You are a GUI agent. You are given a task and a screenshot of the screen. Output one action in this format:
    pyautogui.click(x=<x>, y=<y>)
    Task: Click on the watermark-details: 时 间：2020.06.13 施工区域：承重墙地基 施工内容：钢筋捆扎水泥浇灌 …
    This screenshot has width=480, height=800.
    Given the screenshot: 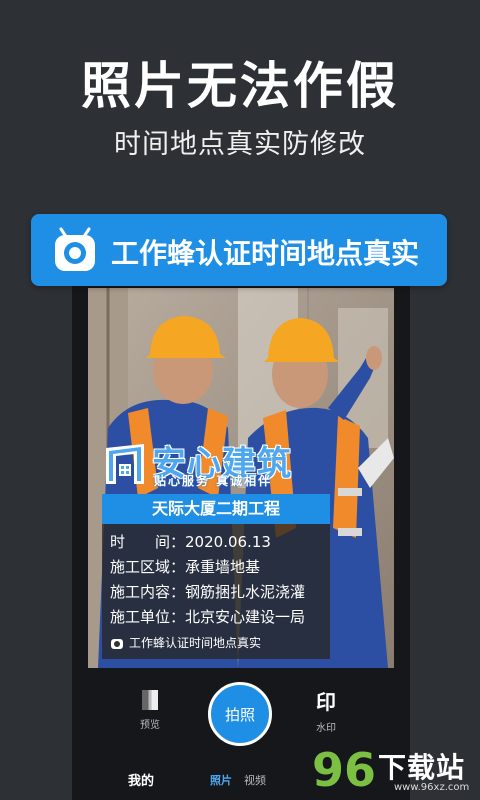 What is the action you would take?
    pyautogui.click(x=216, y=591)
    